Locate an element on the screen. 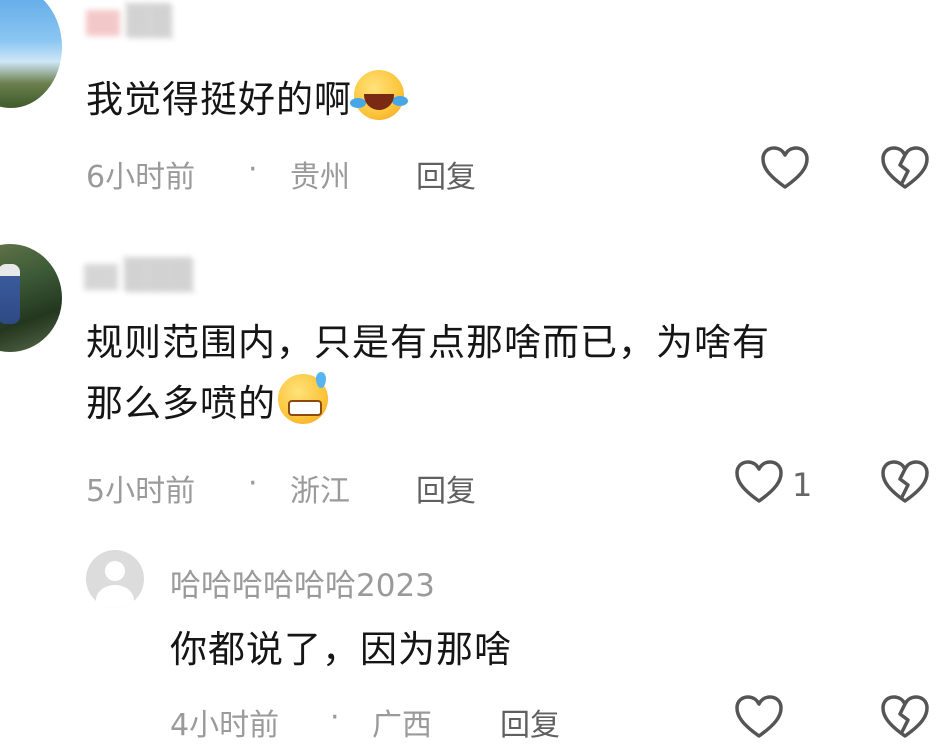 The width and height of the screenshot is (952, 746). comment-location: 贵州 is located at coordinates (320, 177).